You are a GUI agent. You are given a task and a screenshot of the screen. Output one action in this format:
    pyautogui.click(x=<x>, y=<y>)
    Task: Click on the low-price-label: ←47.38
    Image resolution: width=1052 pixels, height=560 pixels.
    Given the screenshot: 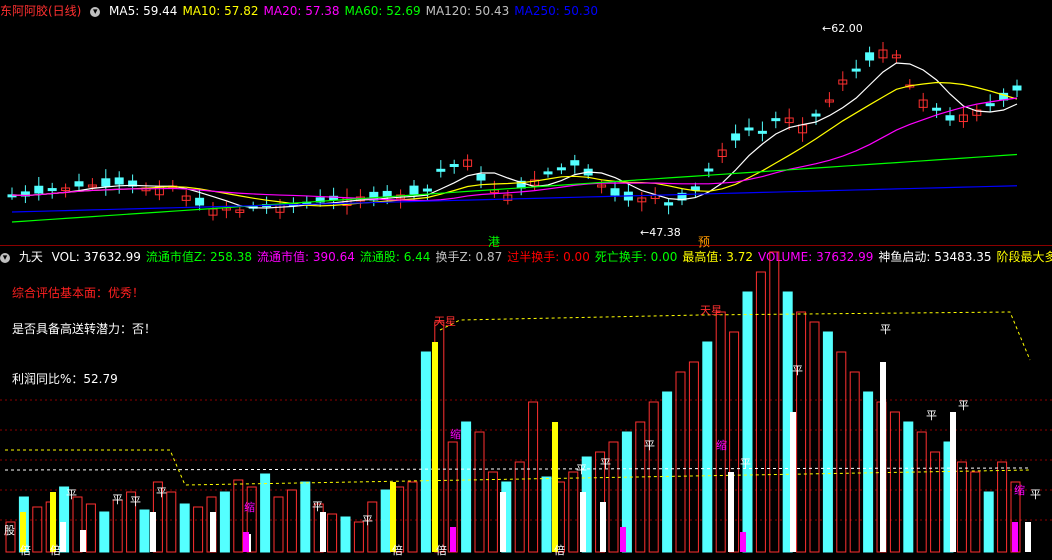 What is the action you would take?
    pyautogui.click(x=660, y=232)
    